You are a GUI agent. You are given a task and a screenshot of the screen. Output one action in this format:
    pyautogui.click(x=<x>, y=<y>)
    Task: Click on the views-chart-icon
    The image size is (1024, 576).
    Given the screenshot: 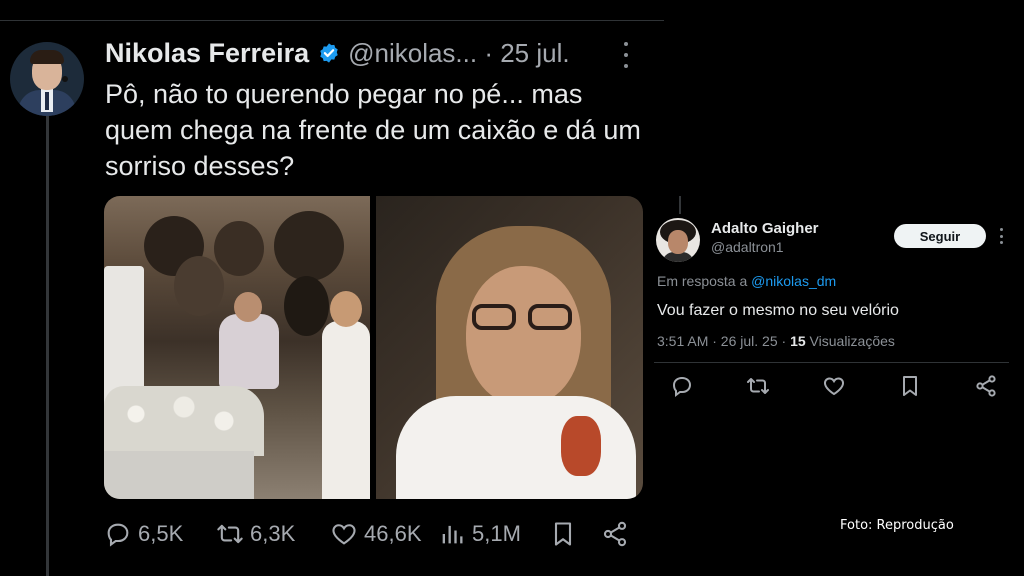 What is the action you would take?
    pyautogui.click(x=452, y=534)
    